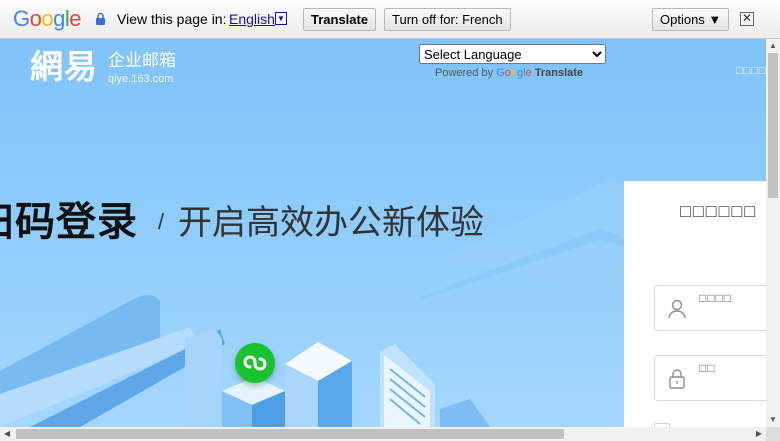 This screenshot has height=441, width=780. I want to click on translate-button: Translate, so click(340, 19).